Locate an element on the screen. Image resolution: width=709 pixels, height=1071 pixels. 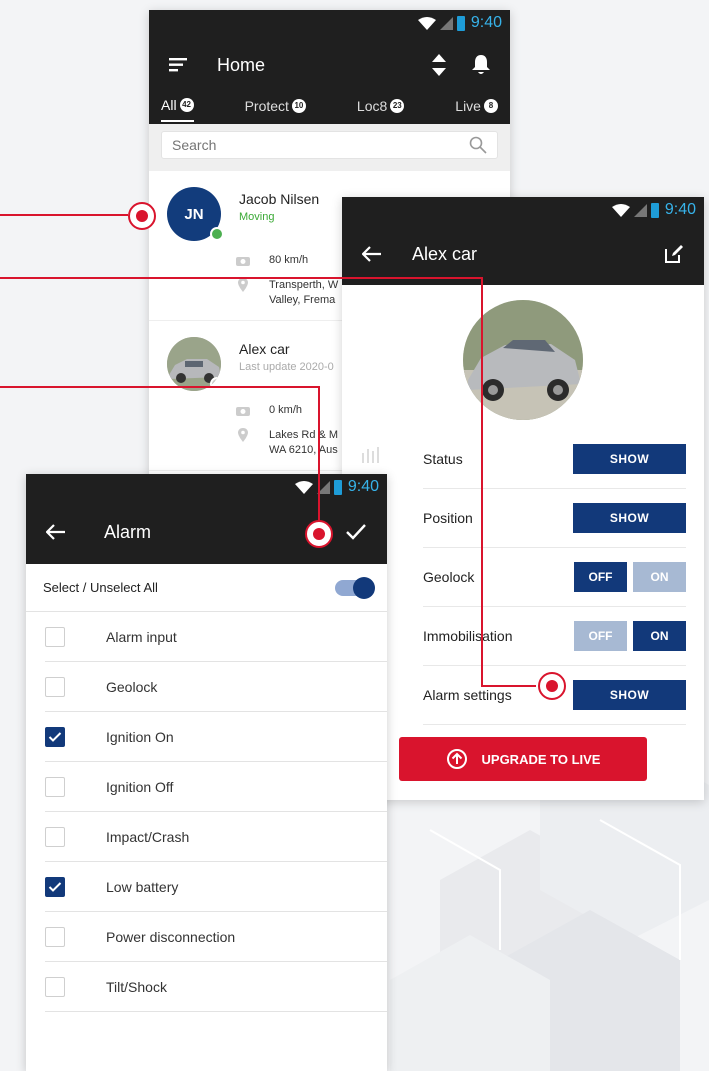
tab-count-badge: 10 is located at coordinates (298, 105).